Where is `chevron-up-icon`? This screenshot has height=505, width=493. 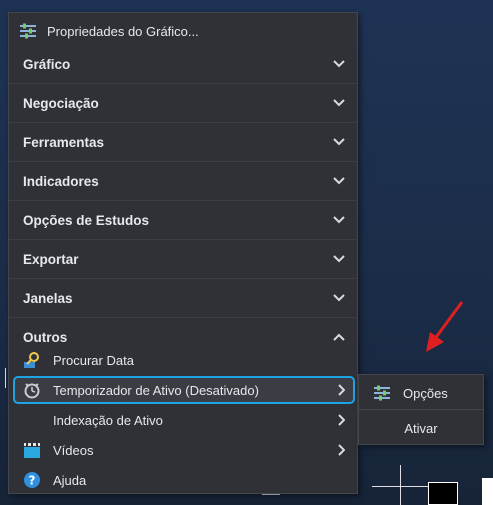
chevron-up-icon is located at coordinates (339, 337).